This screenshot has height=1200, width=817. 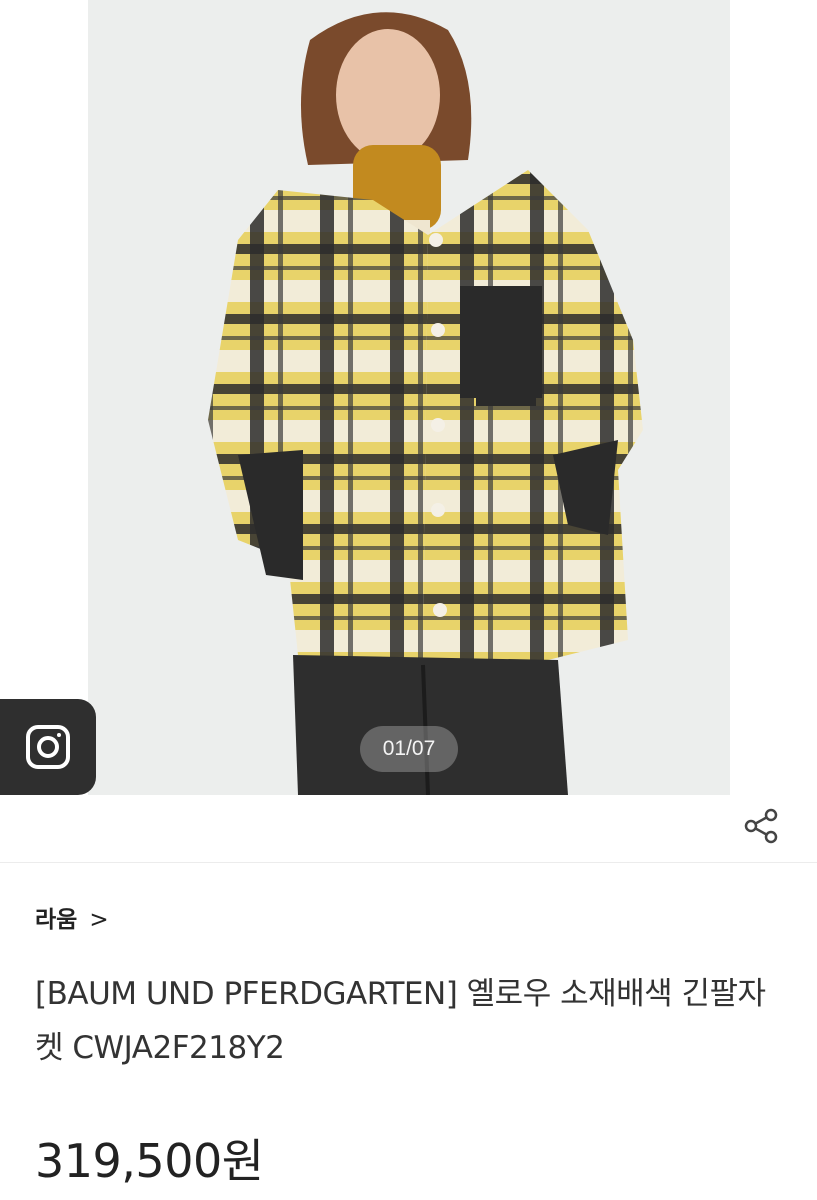 I want to click on product-title-line-2: 켓 CWJA2F218Y2, so click(x=160, y=1048).